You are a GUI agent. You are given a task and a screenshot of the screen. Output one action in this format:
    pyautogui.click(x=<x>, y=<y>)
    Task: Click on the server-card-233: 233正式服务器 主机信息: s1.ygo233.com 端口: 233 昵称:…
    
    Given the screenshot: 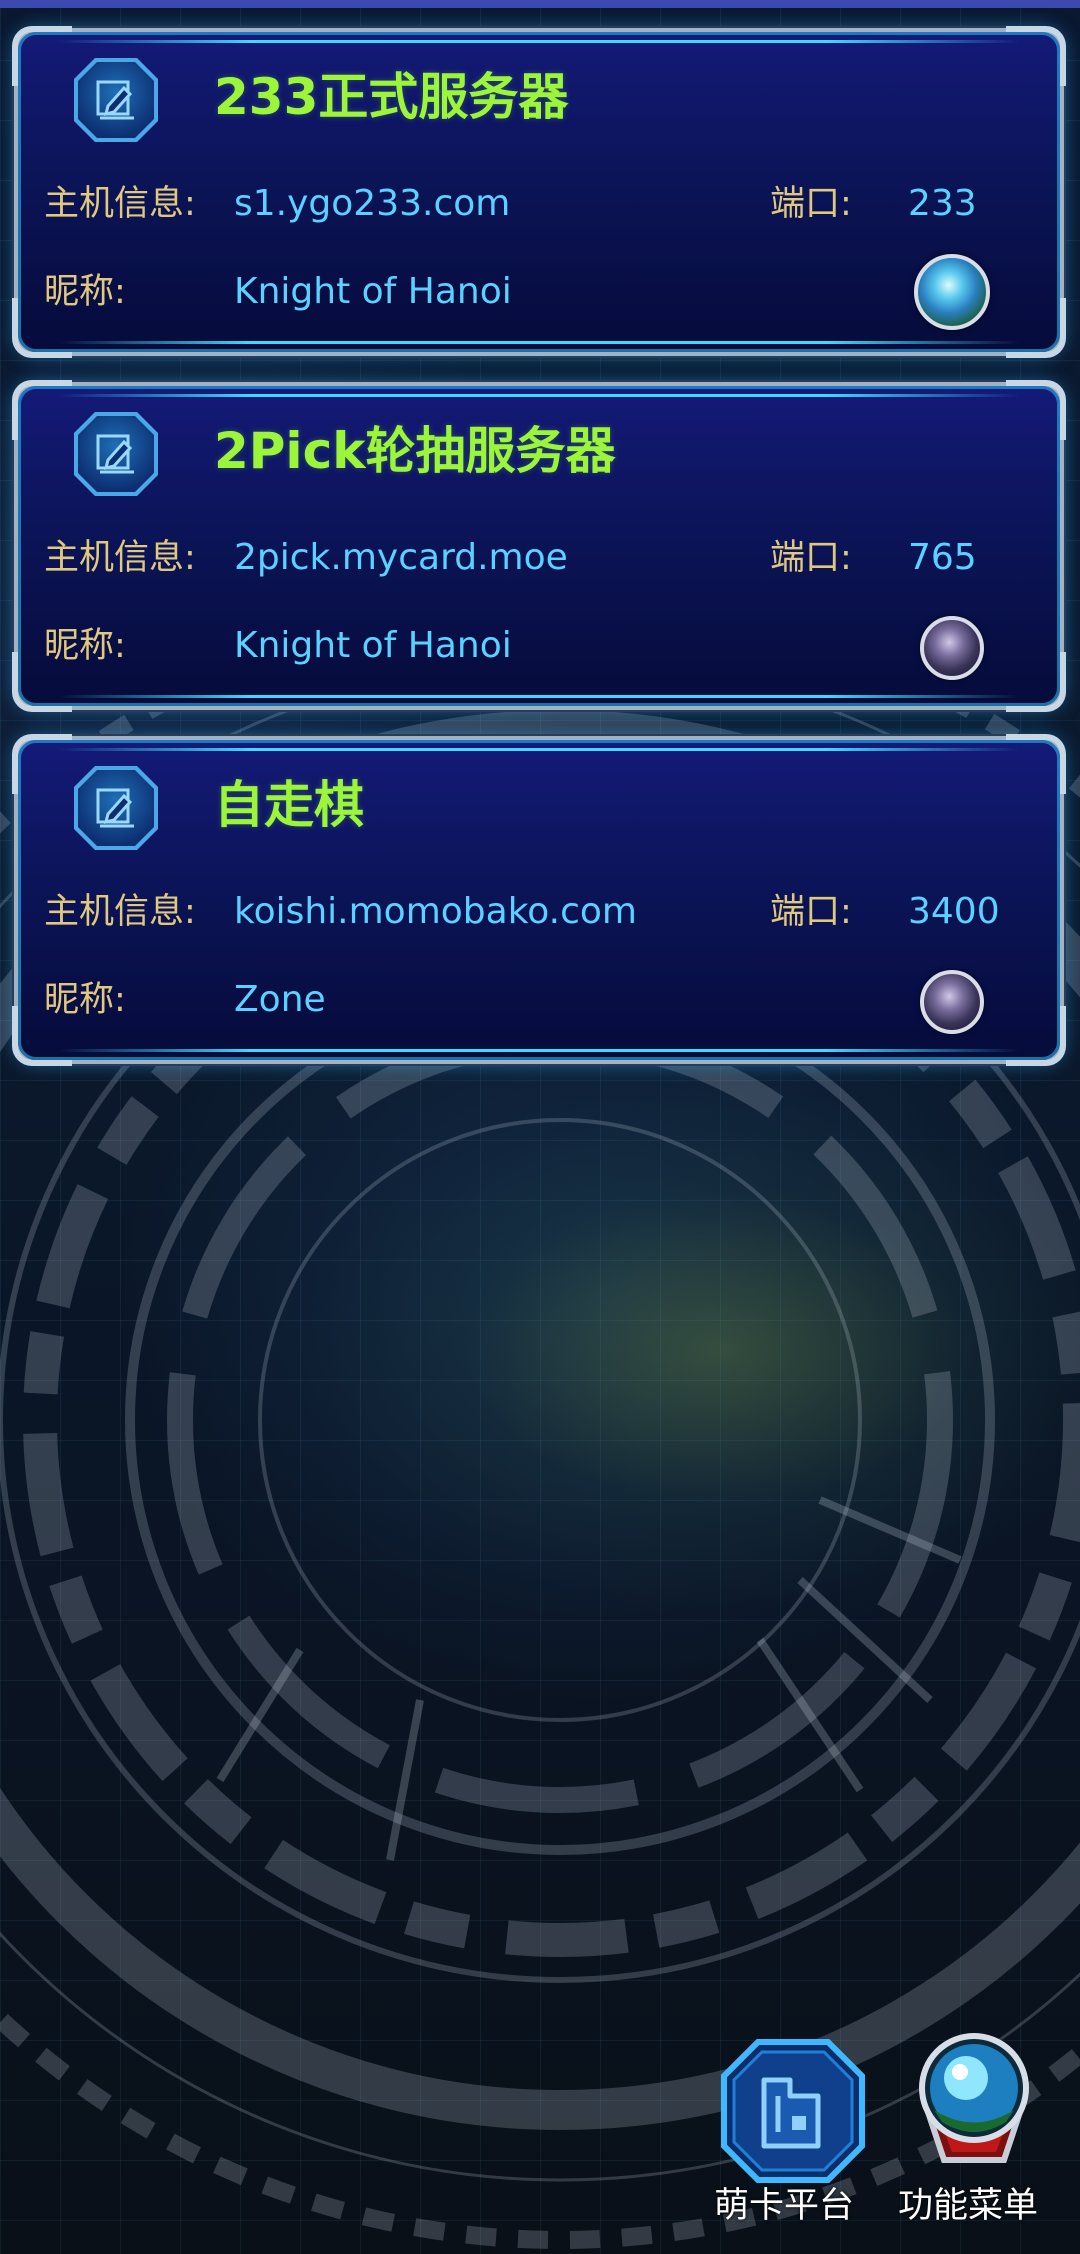 What is the action you would take?
    pyautogui.click(x=539, y=192)
    